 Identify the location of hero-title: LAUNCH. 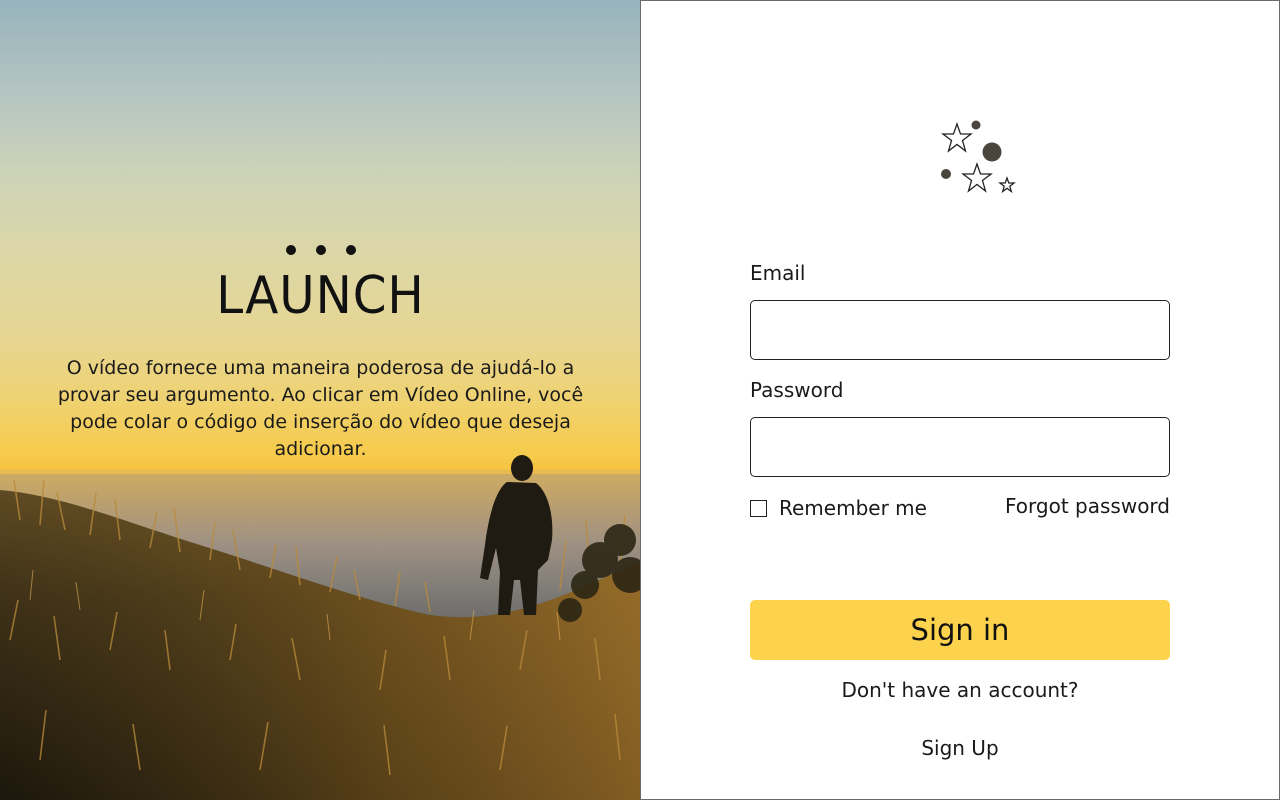
(320, 296).